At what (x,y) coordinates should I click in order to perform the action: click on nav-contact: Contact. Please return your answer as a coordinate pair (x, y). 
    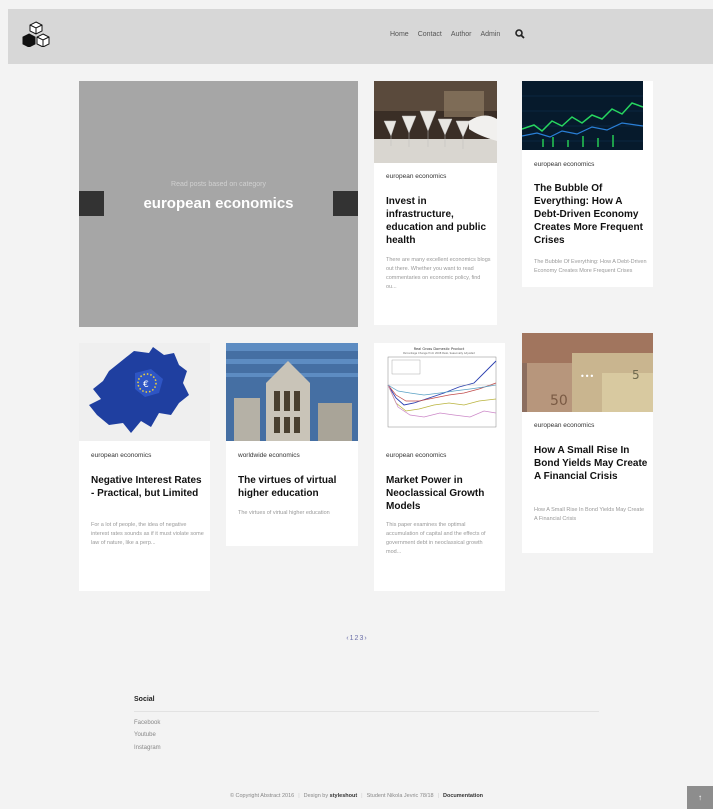
    Looking at the image, I should click on (430, 34).